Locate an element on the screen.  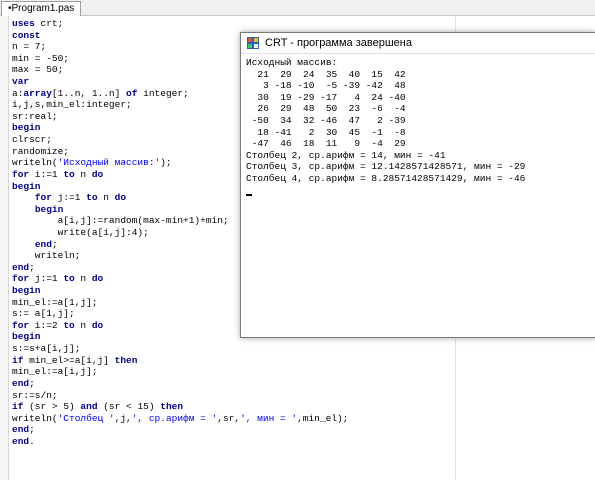
code-line: if (sr > 5) and (sr < 15) then is located at coordinates (180, 407).